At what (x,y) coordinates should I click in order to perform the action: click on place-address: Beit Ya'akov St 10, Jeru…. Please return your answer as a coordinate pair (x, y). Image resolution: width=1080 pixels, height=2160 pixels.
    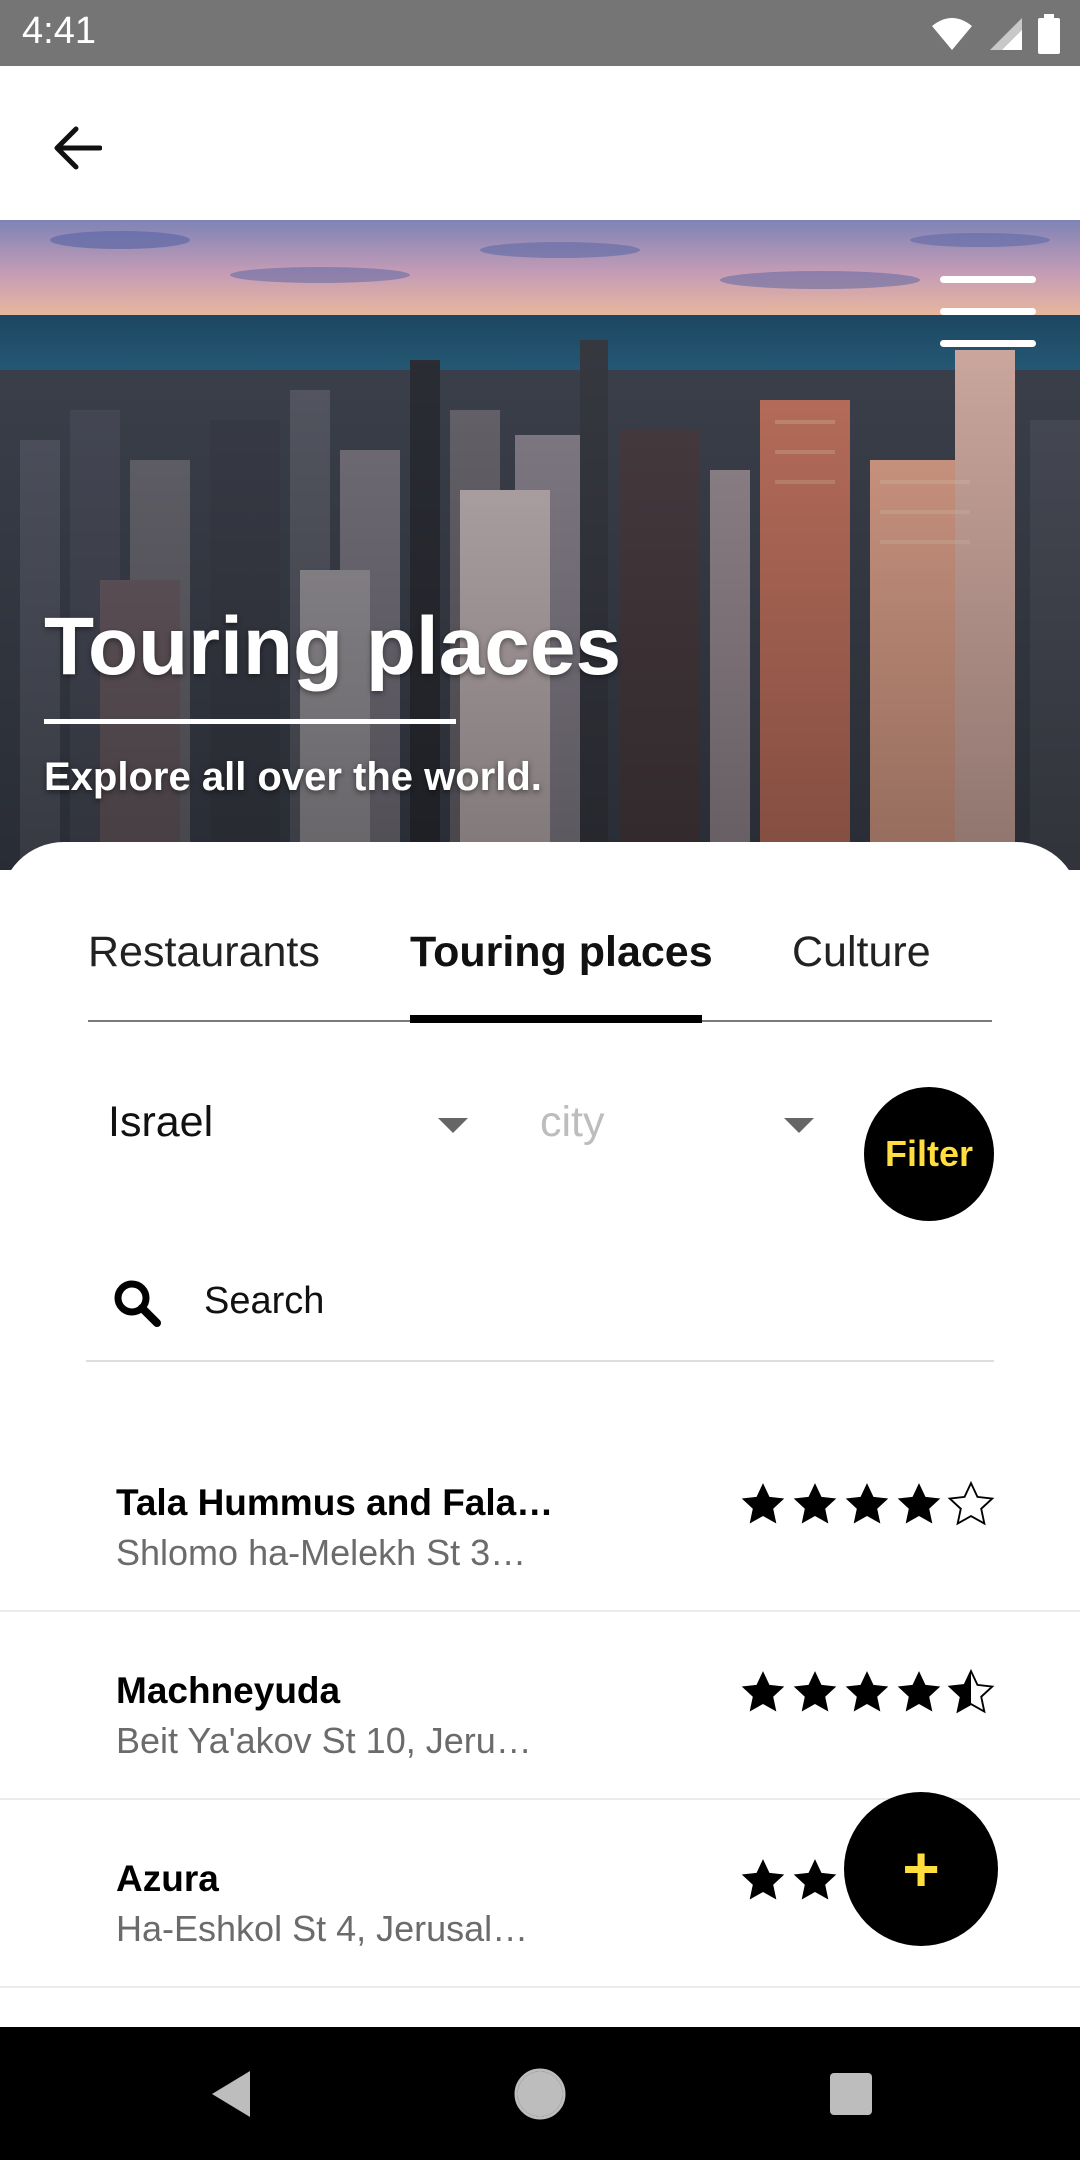
    Looking at the image, I should click on (324, 1740).